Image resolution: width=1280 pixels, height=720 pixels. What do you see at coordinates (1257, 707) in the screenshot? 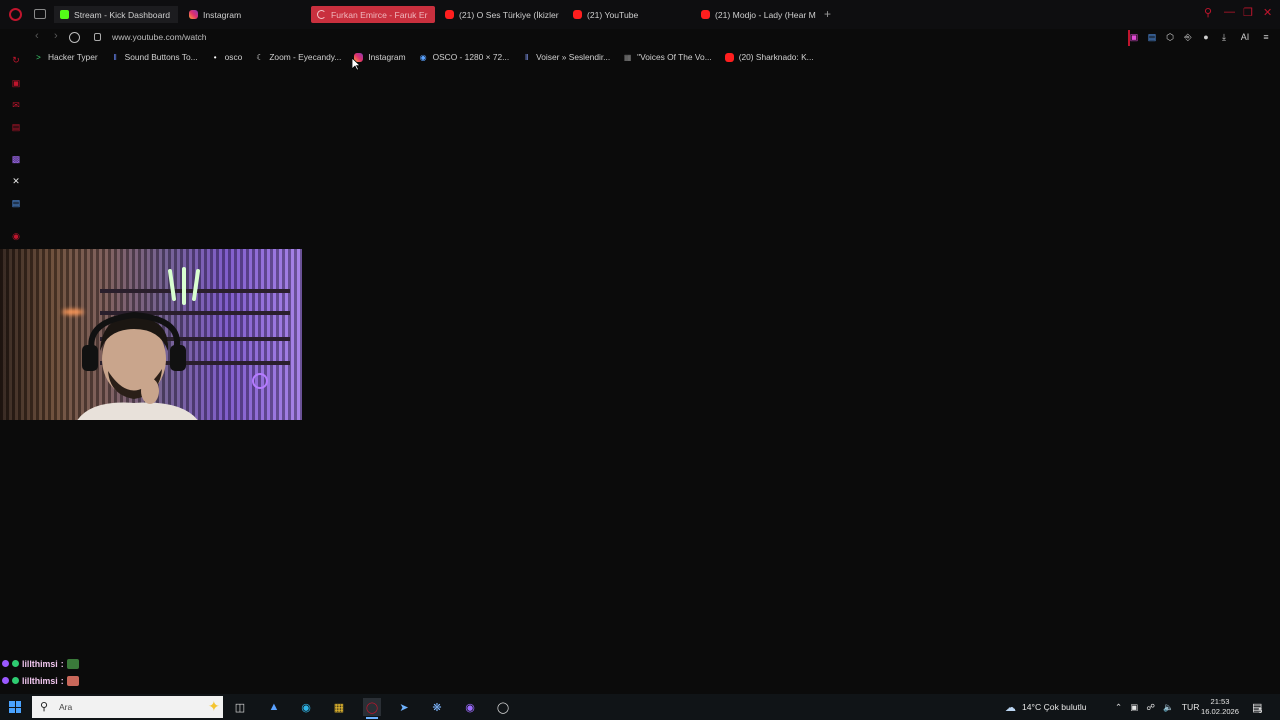
I see `notification-center: ▤ 5` at bounding box center [1257, 707].